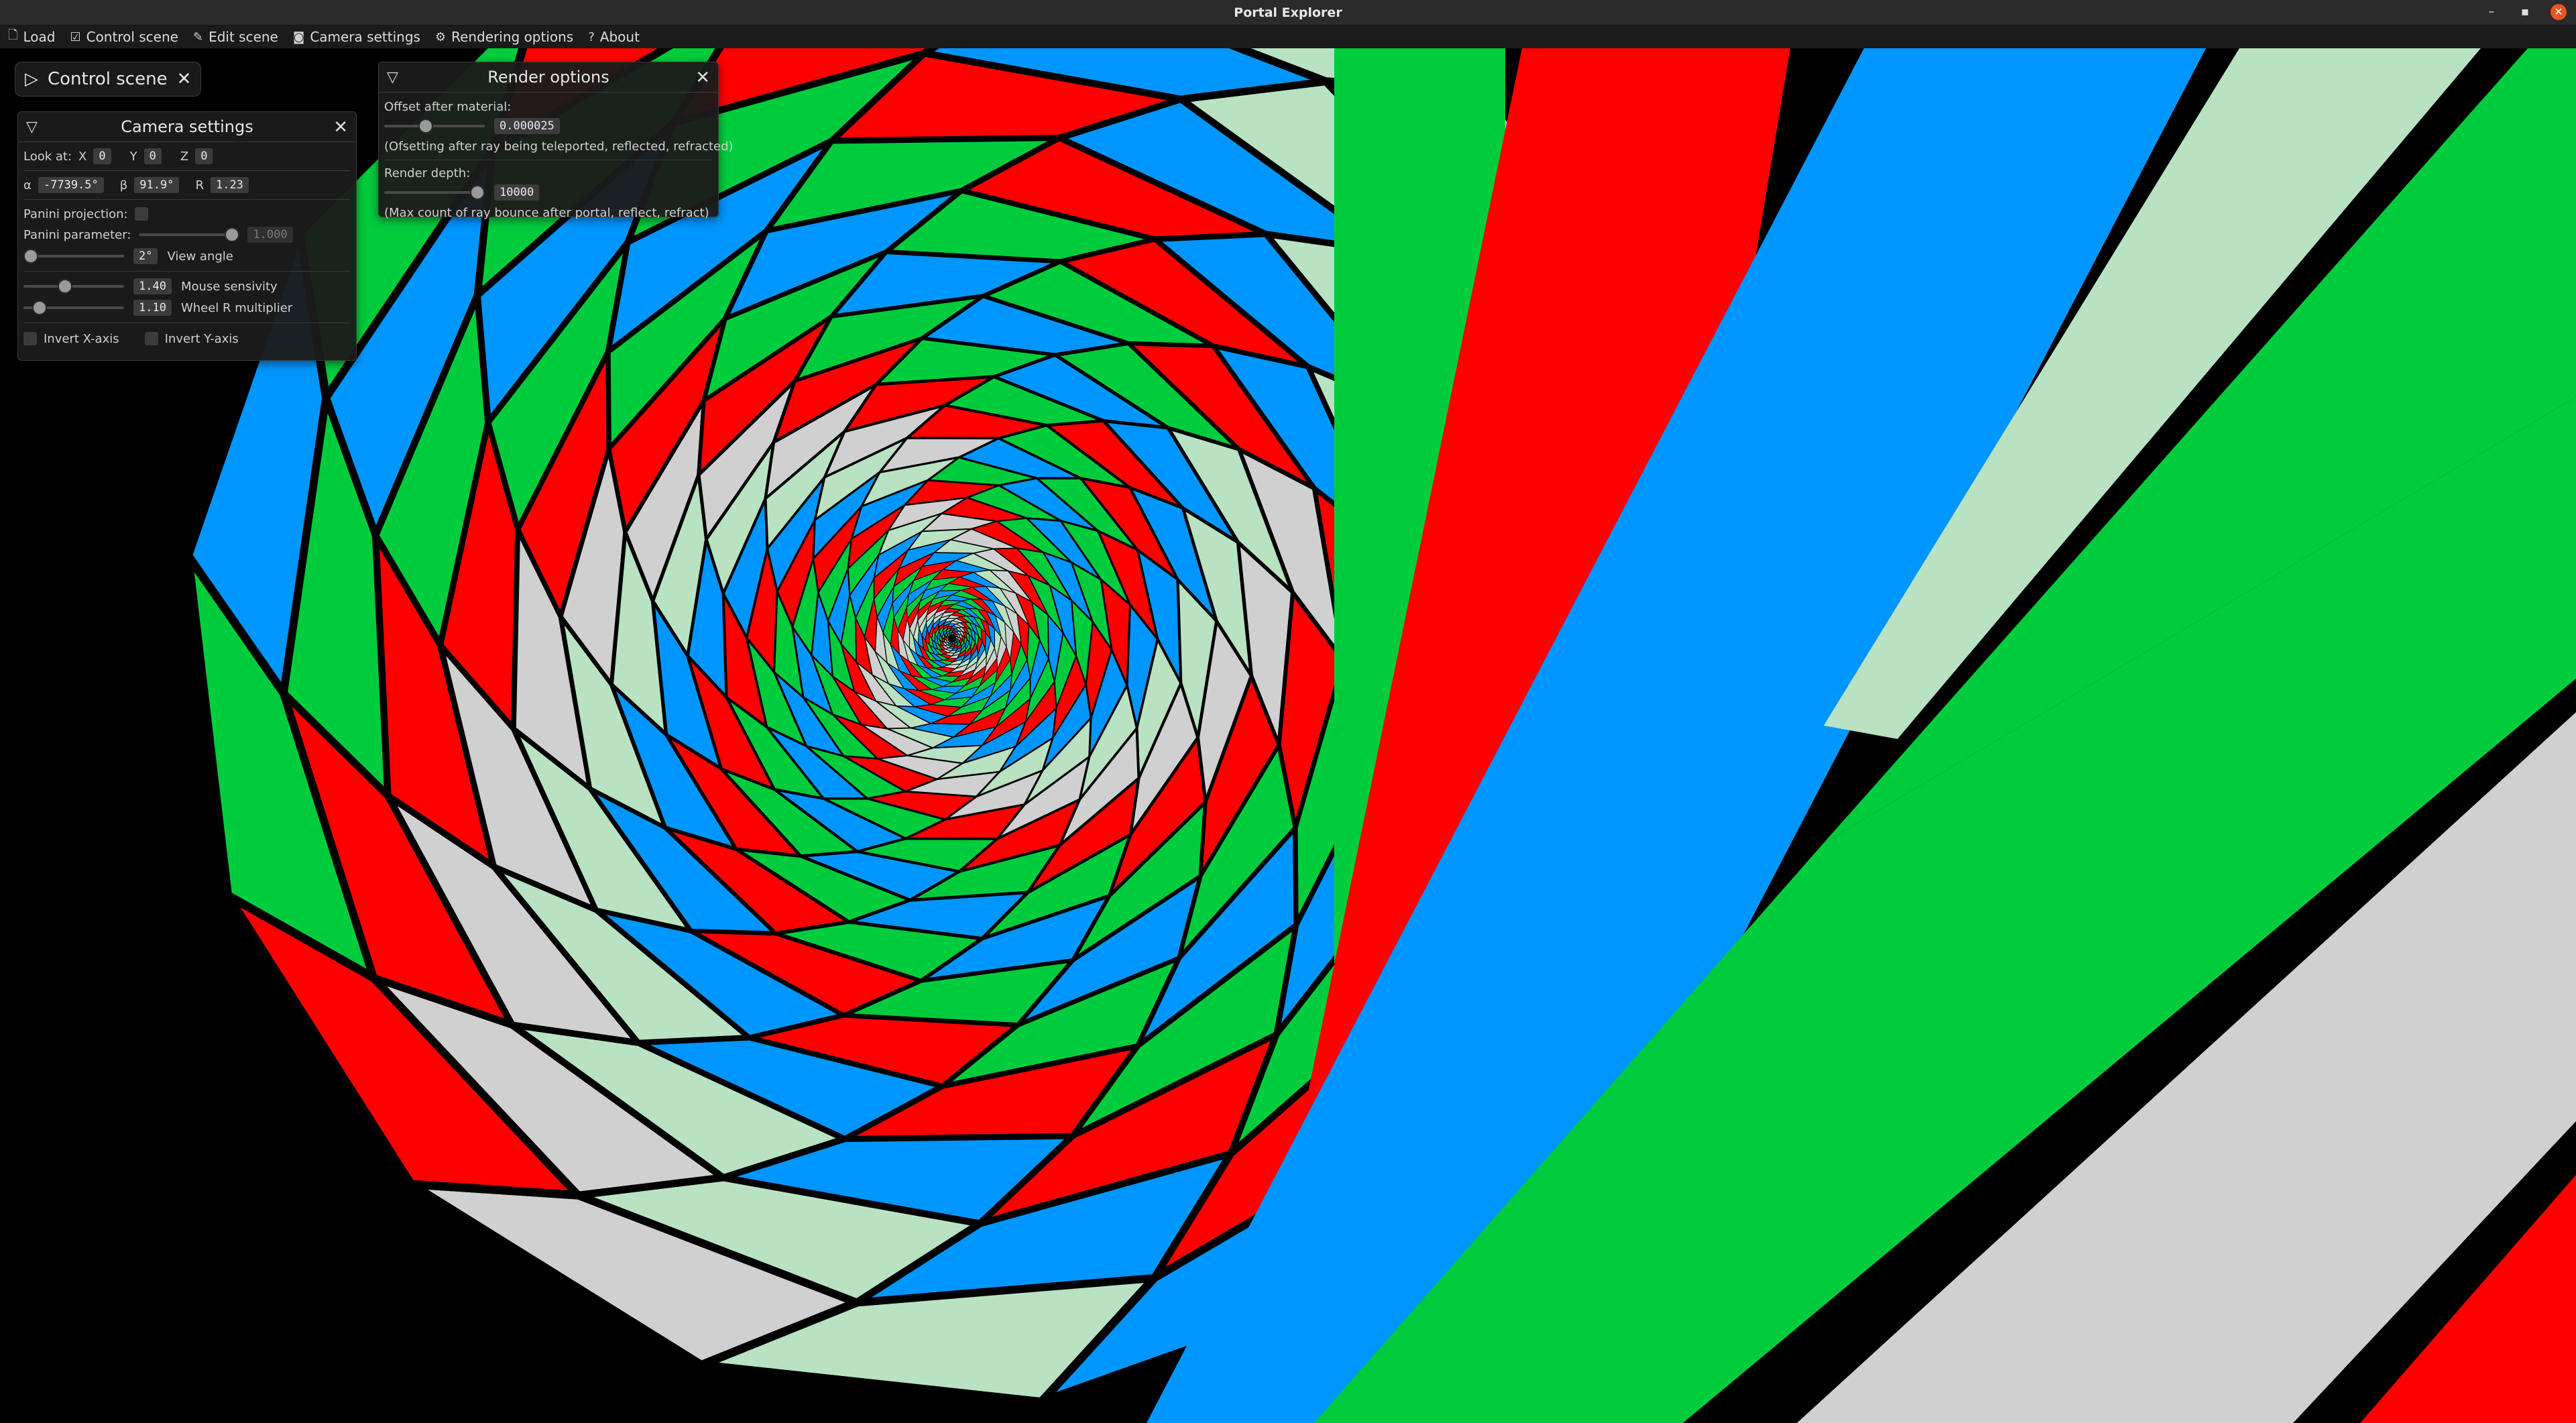  What do you see at coordinates (152, 286) in the screenshot?
I see `mouse-sensivity-field: 1.40` at bounding box center [152, 286].